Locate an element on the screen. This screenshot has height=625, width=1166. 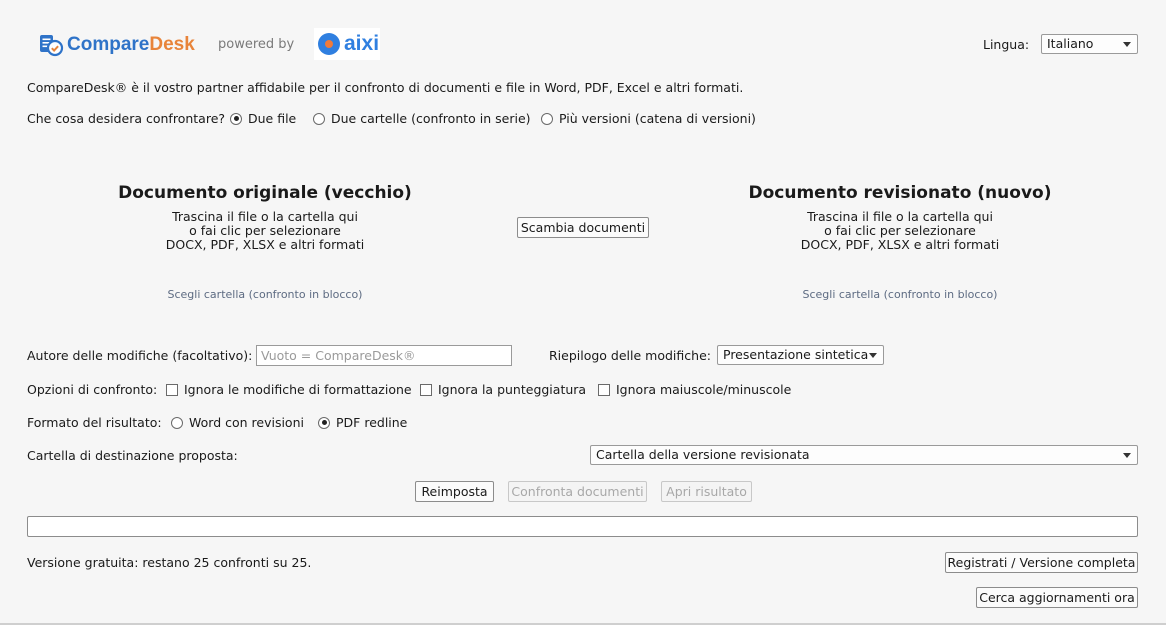
language-select: Italiano is located at coordinates (1089, 44).